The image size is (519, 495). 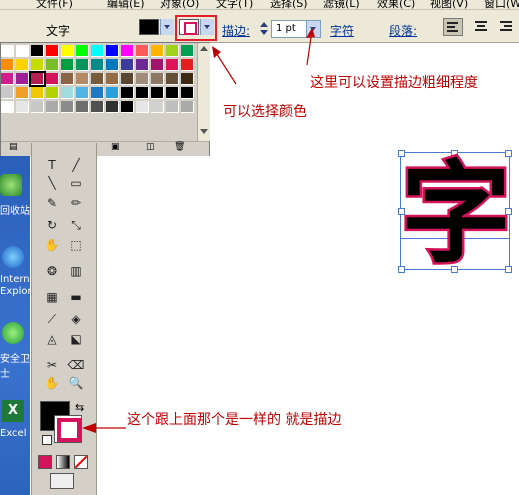 I want to click on toolbox-stroke-annotation: 这个跟上面那个是一样的 就是描边, so click(x=234, y=420).